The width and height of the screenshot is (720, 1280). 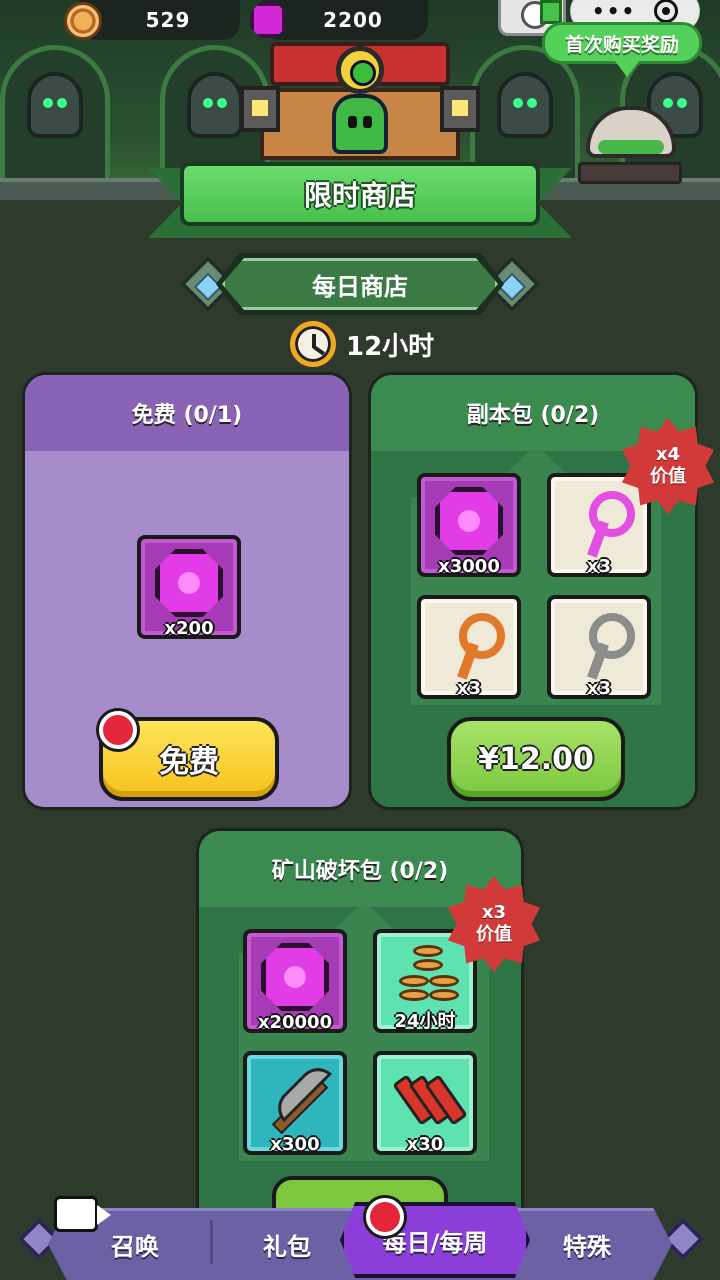 I want to click on pickaxe-reward-slot: x300, so click(x=295, y=1103).